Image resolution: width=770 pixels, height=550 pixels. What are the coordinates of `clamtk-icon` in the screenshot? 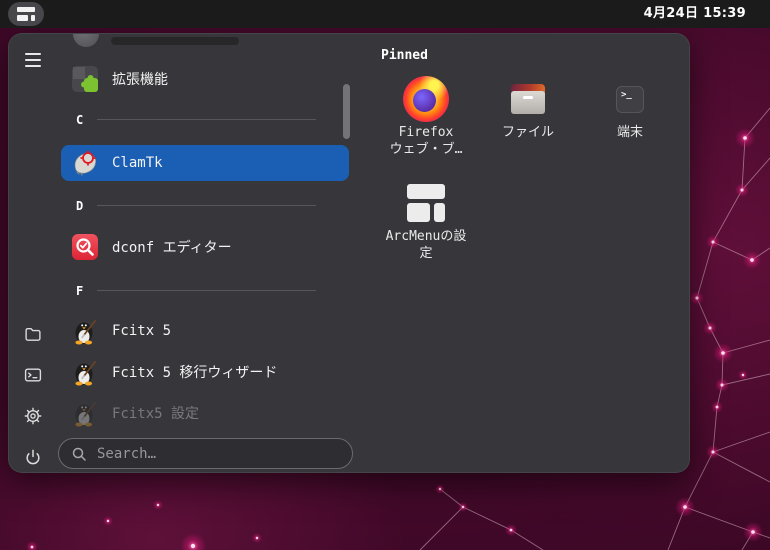 It's located at (85, 163).